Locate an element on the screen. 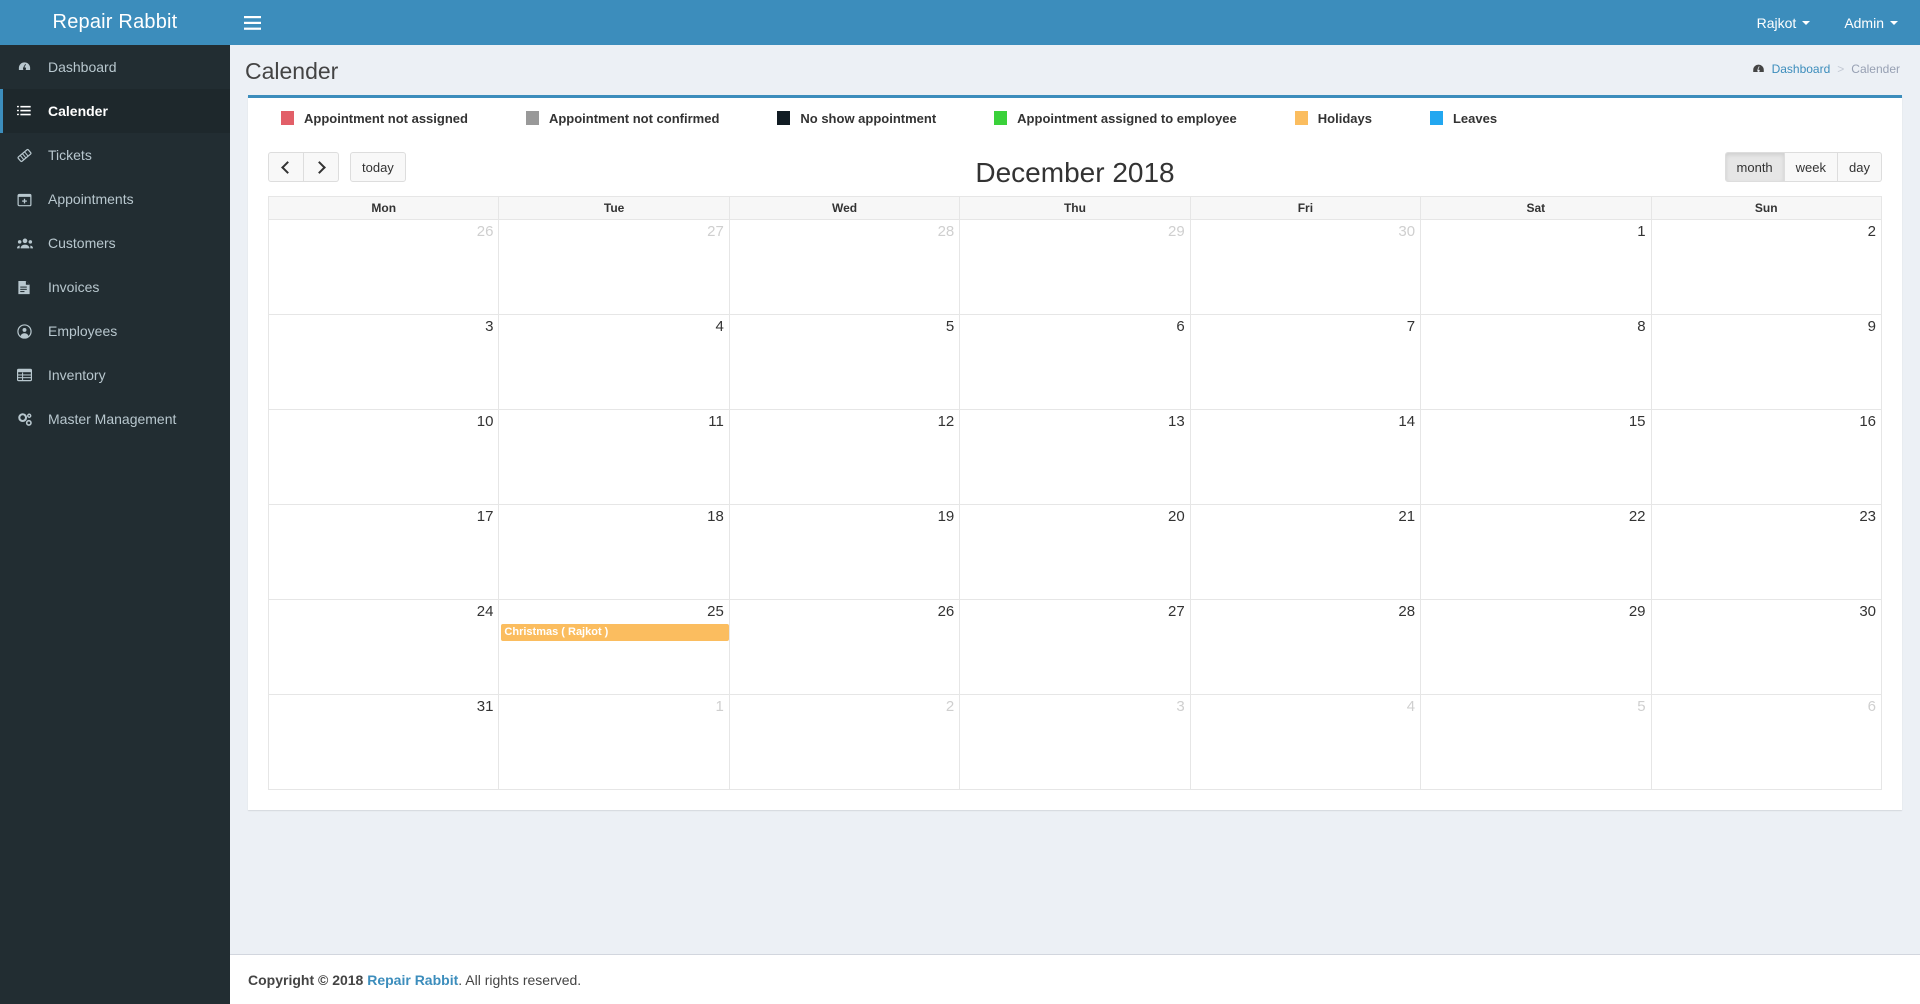  calendar-day-cell: 12 is located at coordinates (844, 457).